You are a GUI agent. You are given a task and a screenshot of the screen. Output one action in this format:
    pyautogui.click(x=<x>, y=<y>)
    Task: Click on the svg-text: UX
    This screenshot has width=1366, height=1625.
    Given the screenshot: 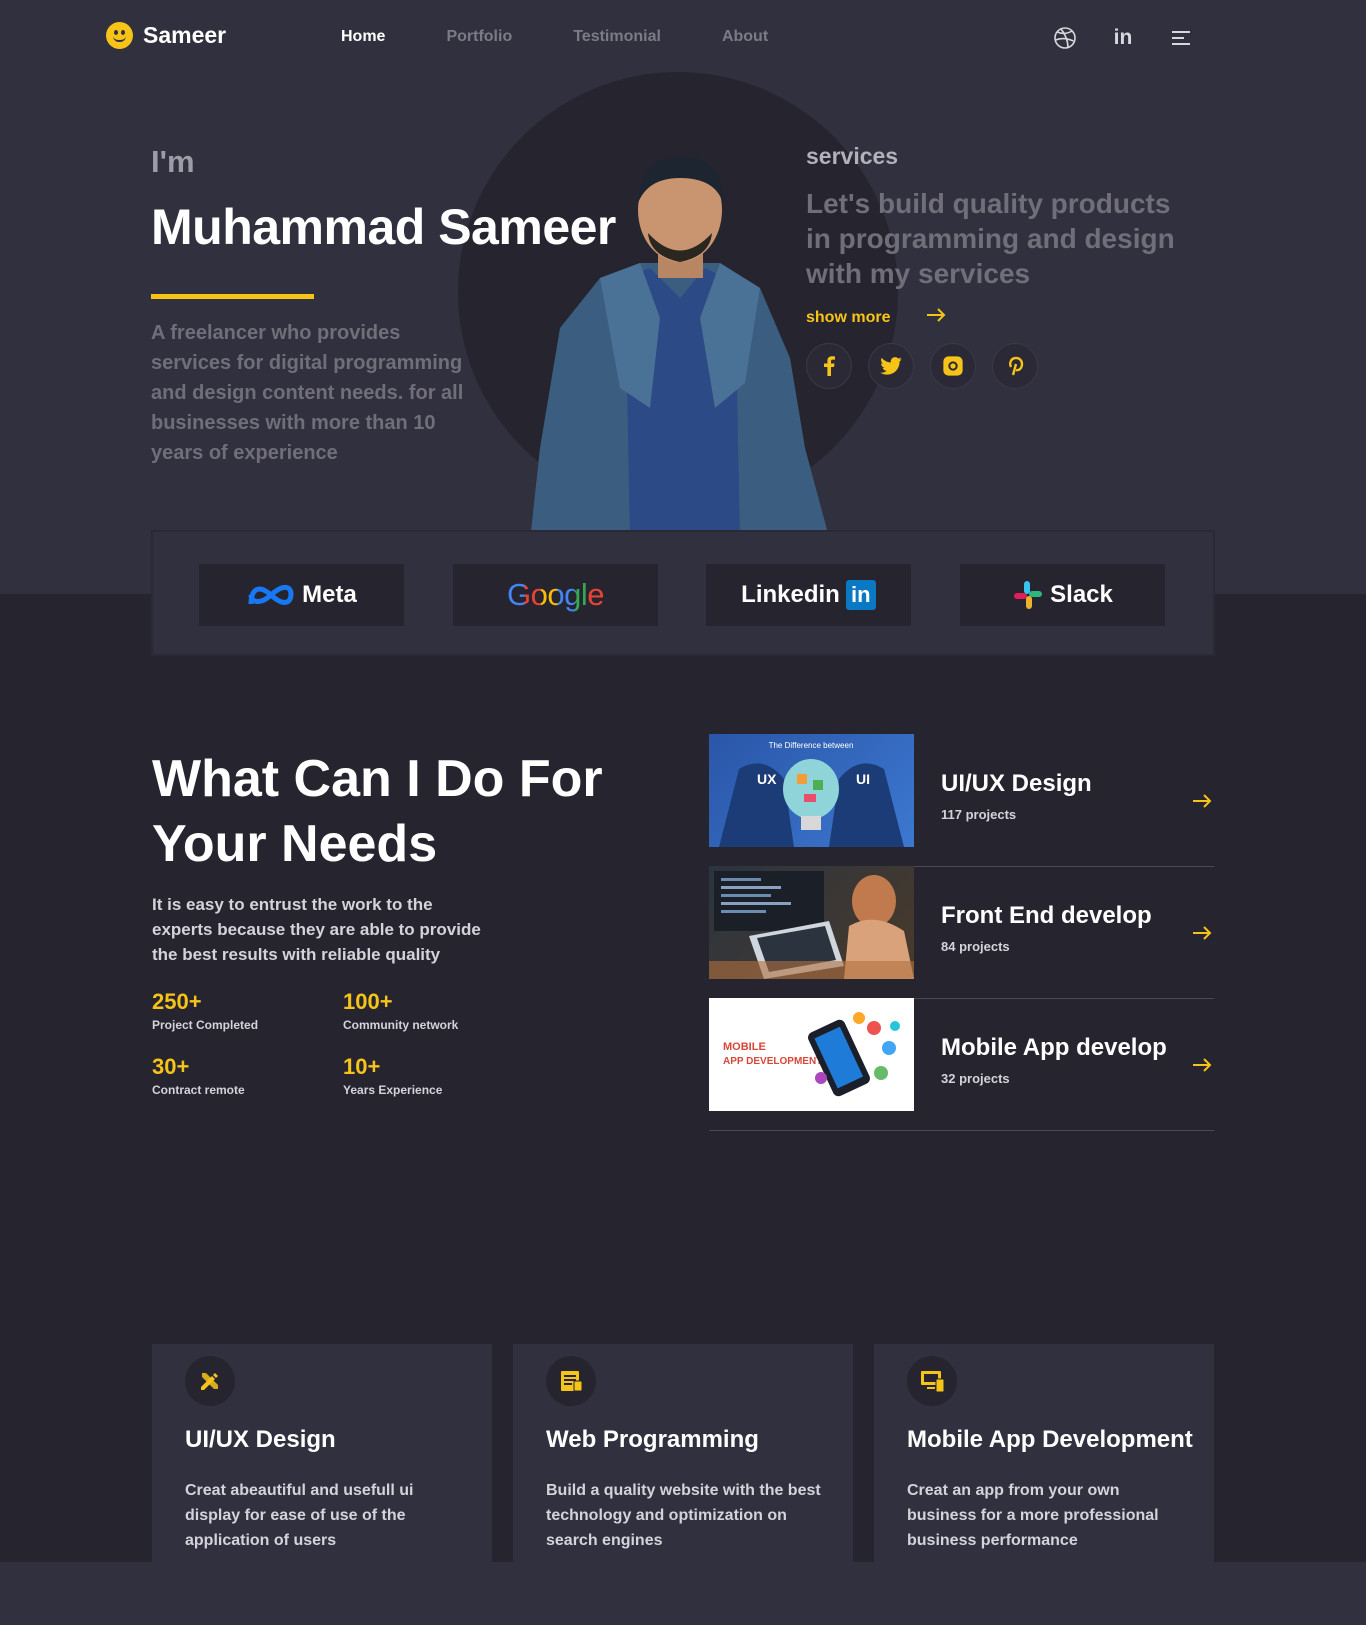 What is the action you would take?
    pyautogui.click(x=767, y=779)
    